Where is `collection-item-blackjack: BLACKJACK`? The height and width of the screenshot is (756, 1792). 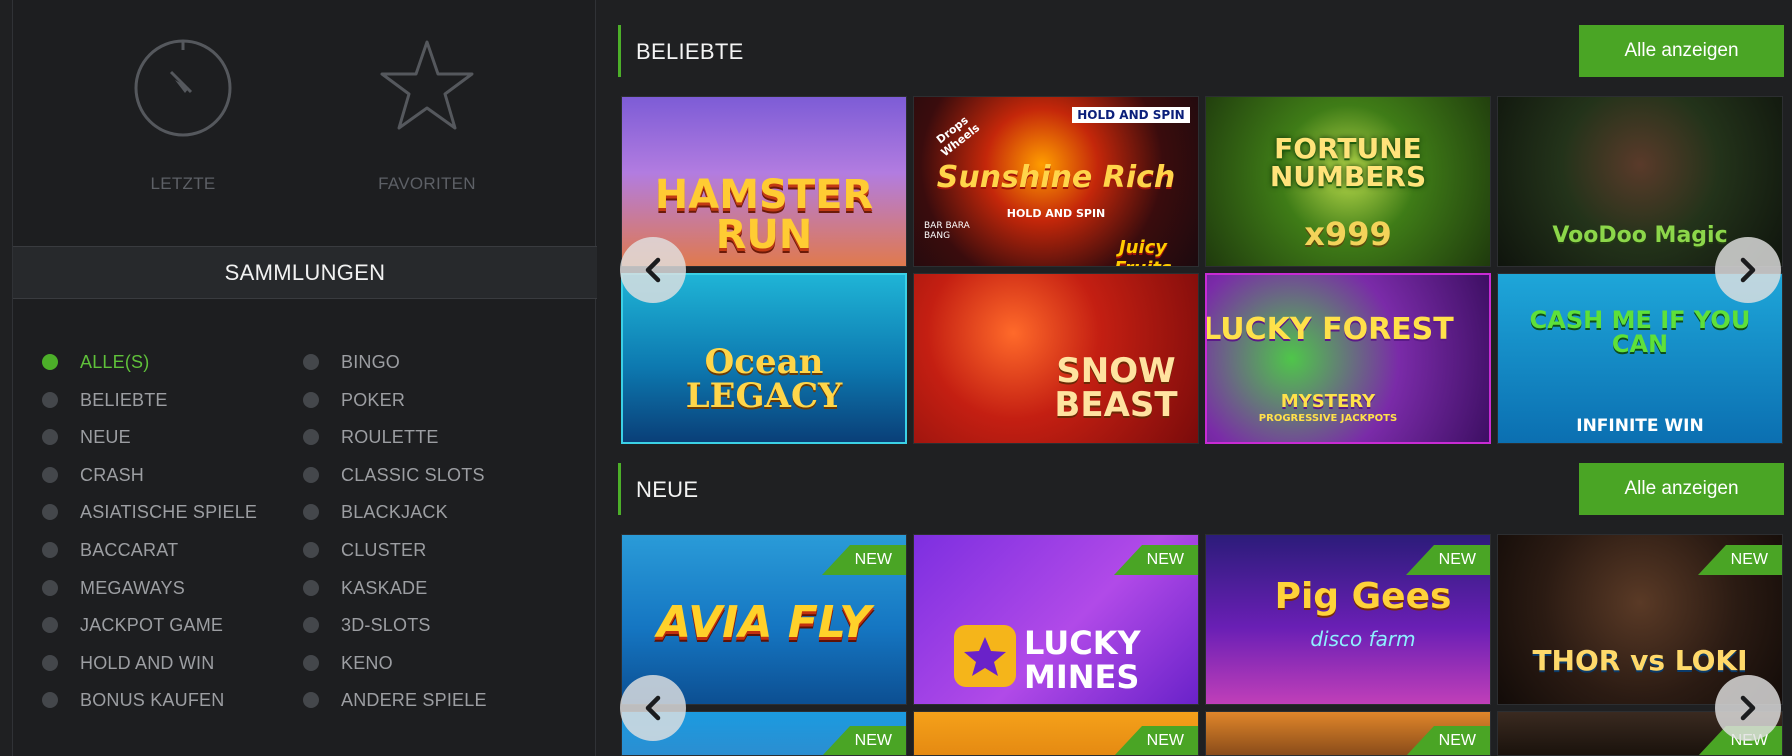
collection-item-blackjack: BLACKJACK is located at coordinates (375, 512).